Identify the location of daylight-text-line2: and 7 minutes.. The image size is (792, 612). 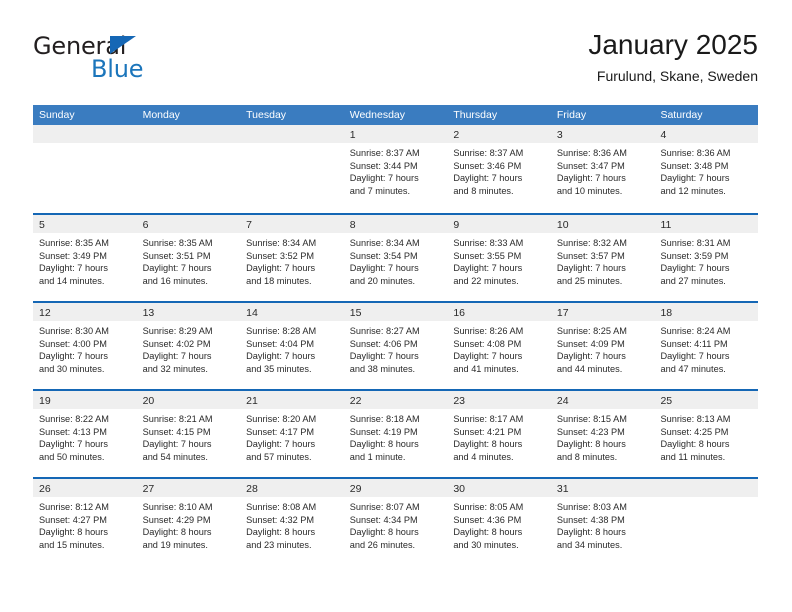
(380, 190).